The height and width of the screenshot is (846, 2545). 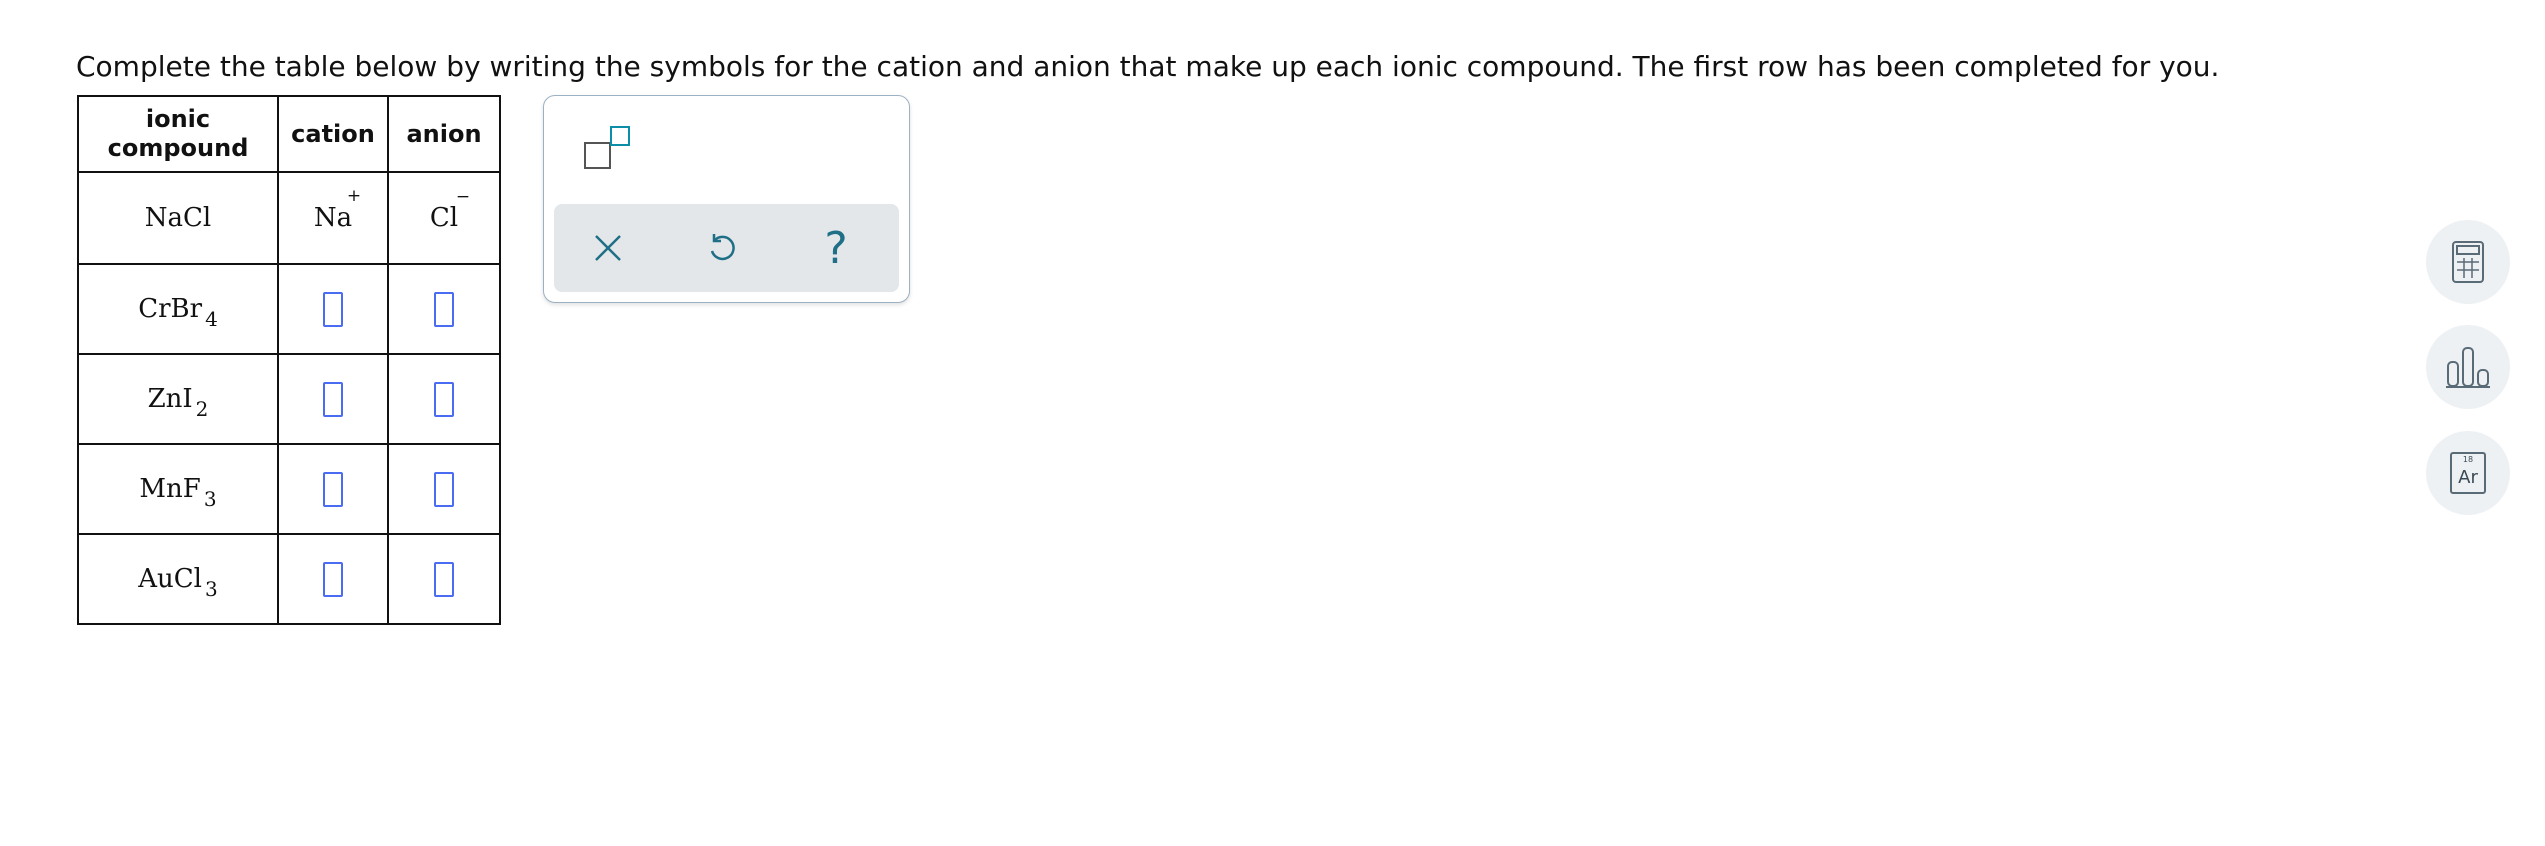 What do you see at coordinates (597, 155) in the screenshot?
I see `base-box` at bounding box center [597, 155].